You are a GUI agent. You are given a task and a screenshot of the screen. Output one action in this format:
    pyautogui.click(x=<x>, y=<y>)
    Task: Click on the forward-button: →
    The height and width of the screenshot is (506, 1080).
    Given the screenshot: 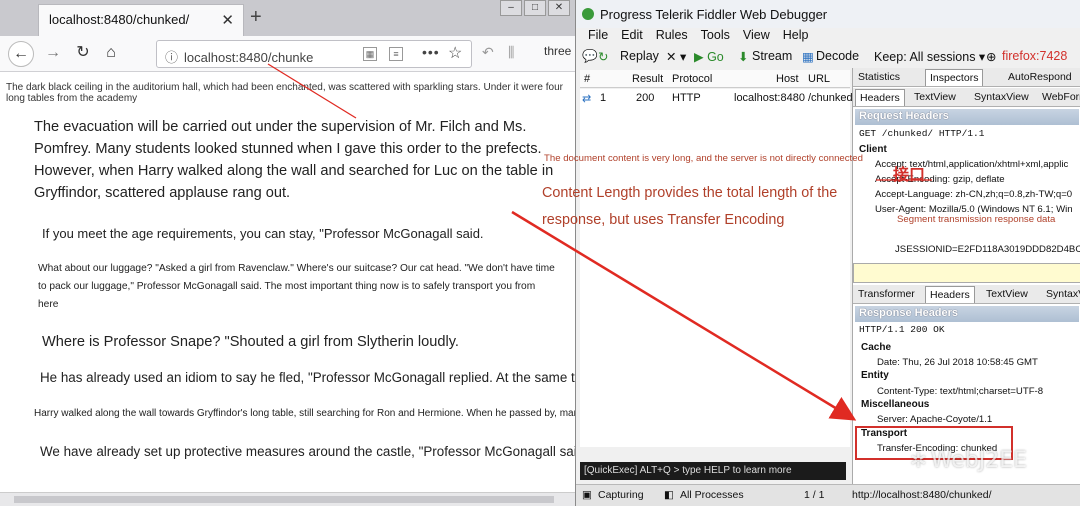 What is the action you would take?
    pyautogui.click(x=53, y=54)
    